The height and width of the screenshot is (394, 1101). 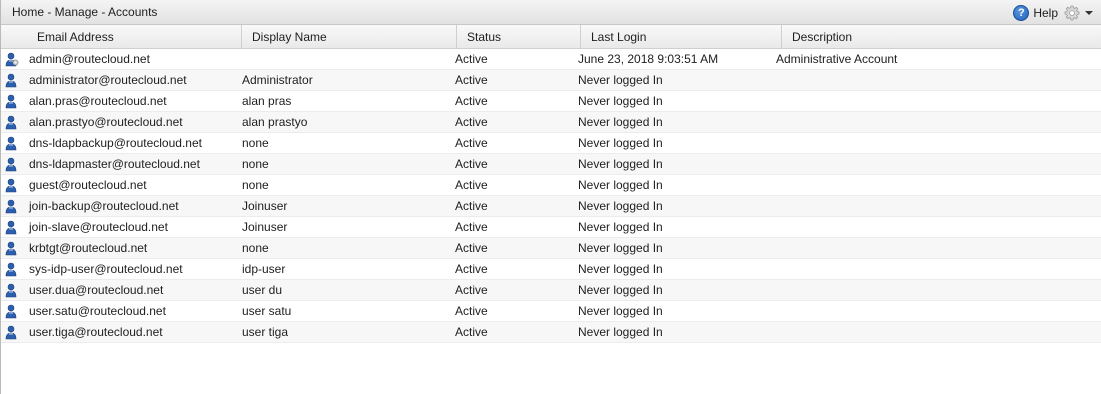 I want to click on column-header-last-login: Last Login, so click(x=681, y=36).